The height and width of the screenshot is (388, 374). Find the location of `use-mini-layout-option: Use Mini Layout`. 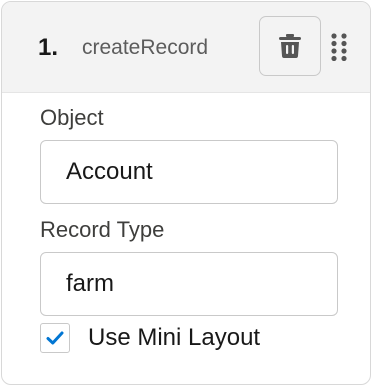

use-mini-layout-option: Use Mini Layout is located at coordinates (150, 338).